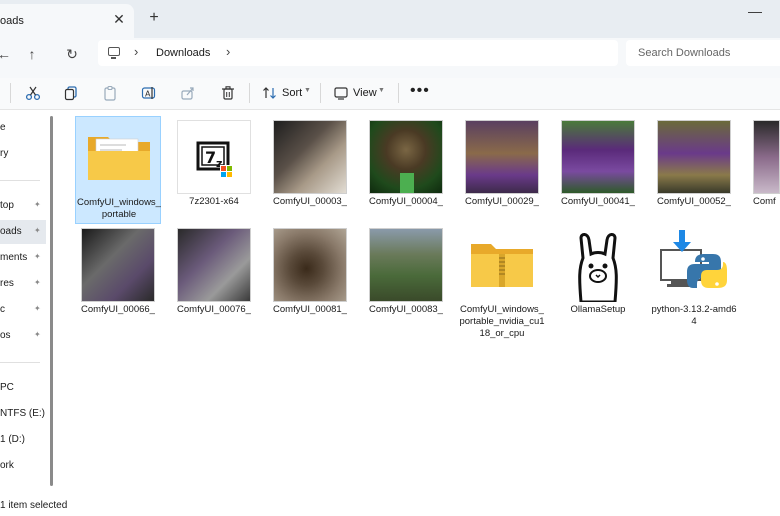  I want to click on sidebar-item-label: e, so click(3, 127).